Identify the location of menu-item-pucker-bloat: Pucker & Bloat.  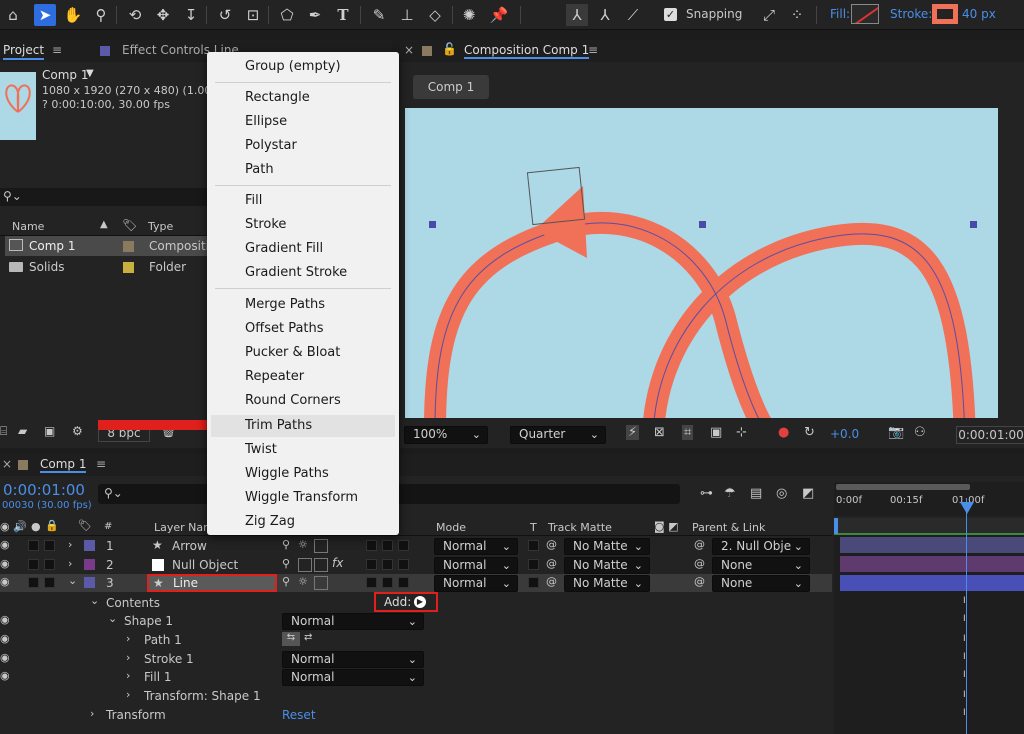
(320, 353).